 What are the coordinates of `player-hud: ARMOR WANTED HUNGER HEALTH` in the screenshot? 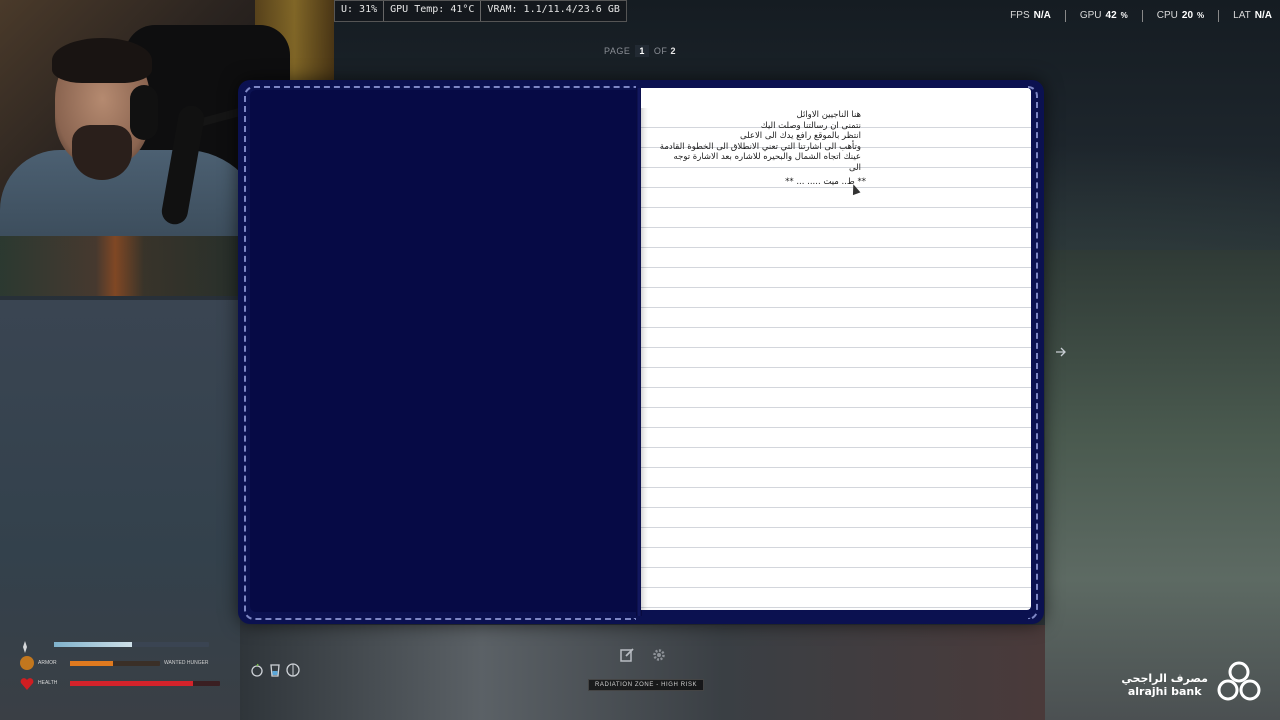 It's located at (160, 671).